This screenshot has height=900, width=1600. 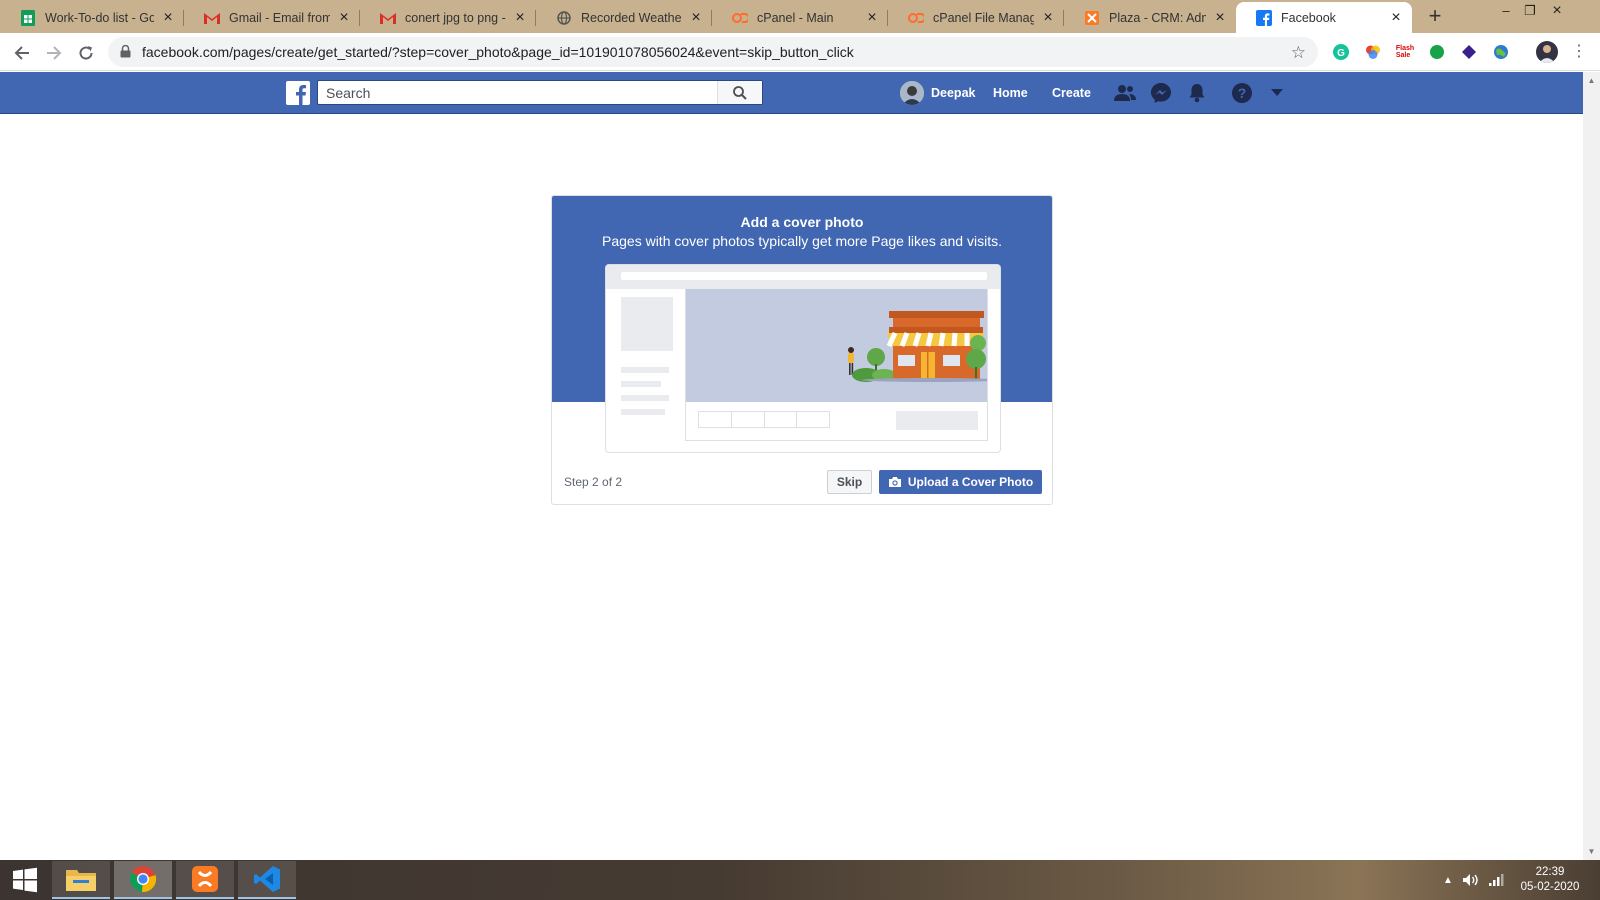 What do you see at coordinates (86, 53) in the screenshot?
I see `reload-icon` at bounding box center [86, 53].